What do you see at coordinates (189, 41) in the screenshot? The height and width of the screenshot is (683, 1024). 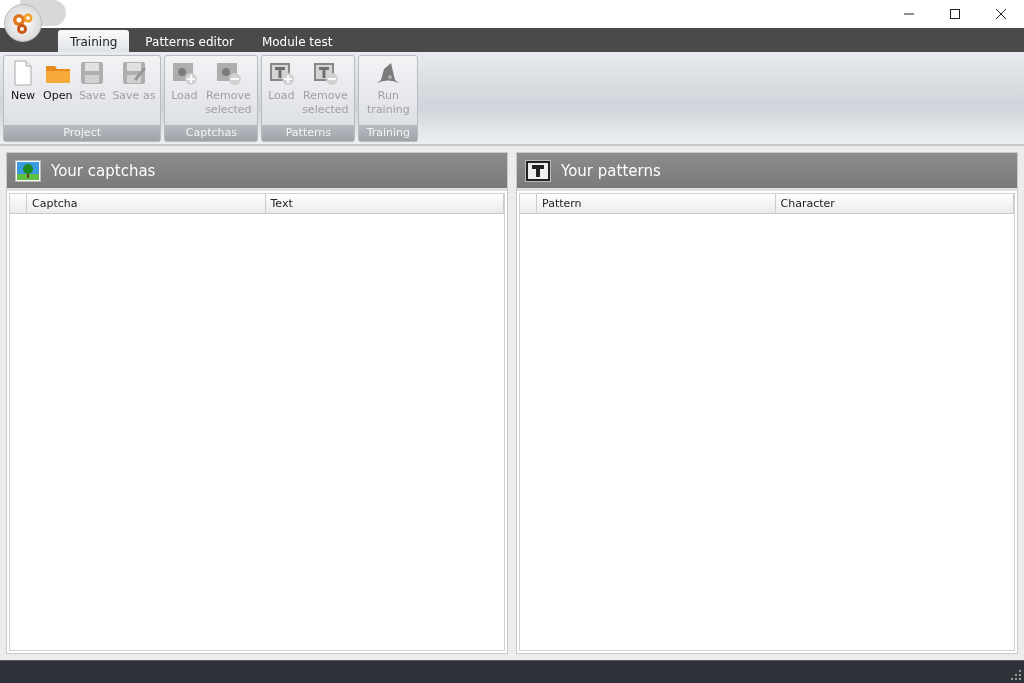 I see `ribbon-tab: Patterns editor` at bounding box center [189, 41].